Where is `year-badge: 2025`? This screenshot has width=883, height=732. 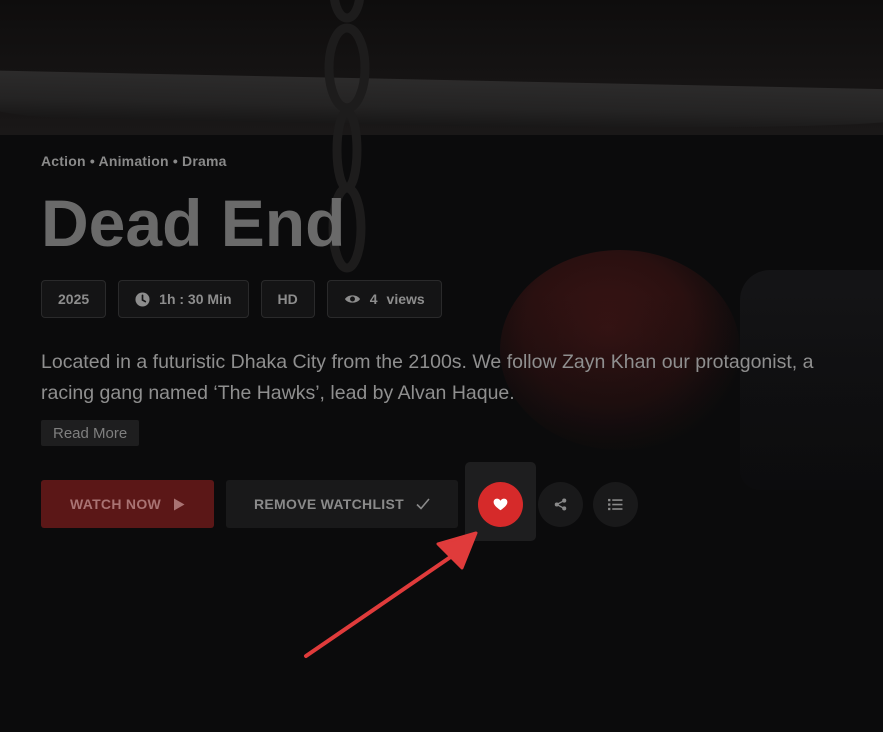
year-badge: 2025 is located at coordinates (74, 299).